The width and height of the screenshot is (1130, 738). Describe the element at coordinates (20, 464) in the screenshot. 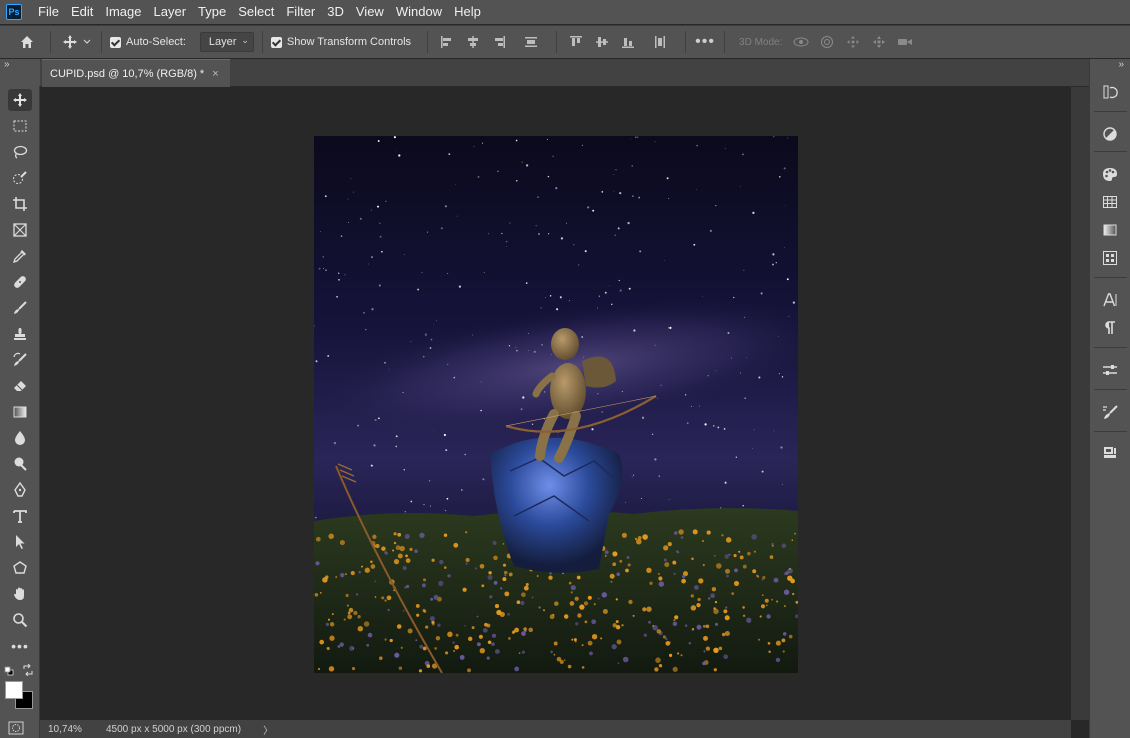

I see `dodge-icon` at that location.